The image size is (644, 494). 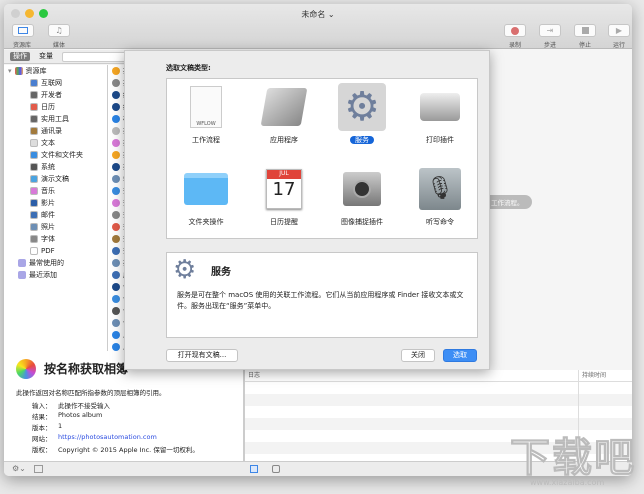 I want to click on stop-icon, so click(x=585, y=30).